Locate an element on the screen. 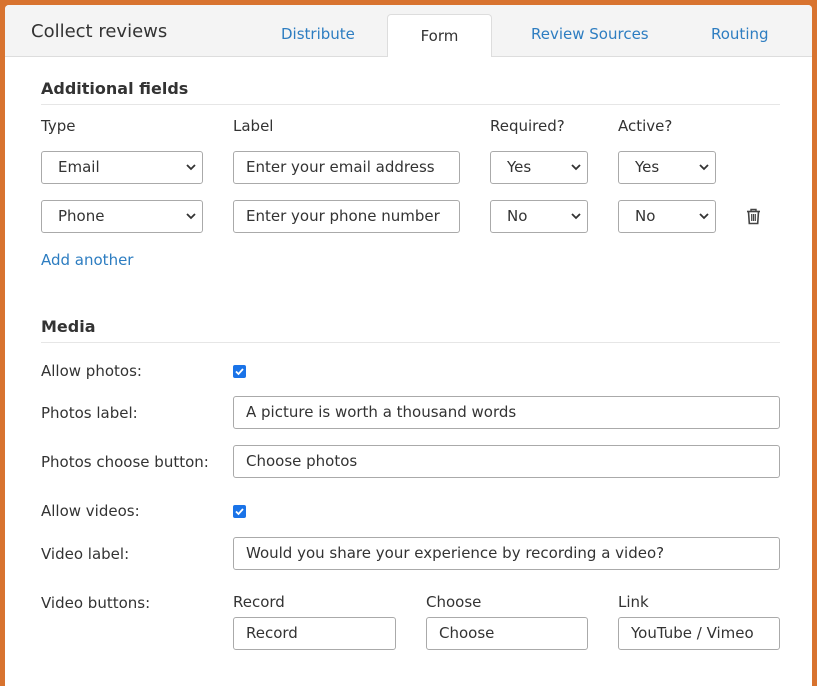  allow-photos-checkbox is located at coordinates (239, 371).